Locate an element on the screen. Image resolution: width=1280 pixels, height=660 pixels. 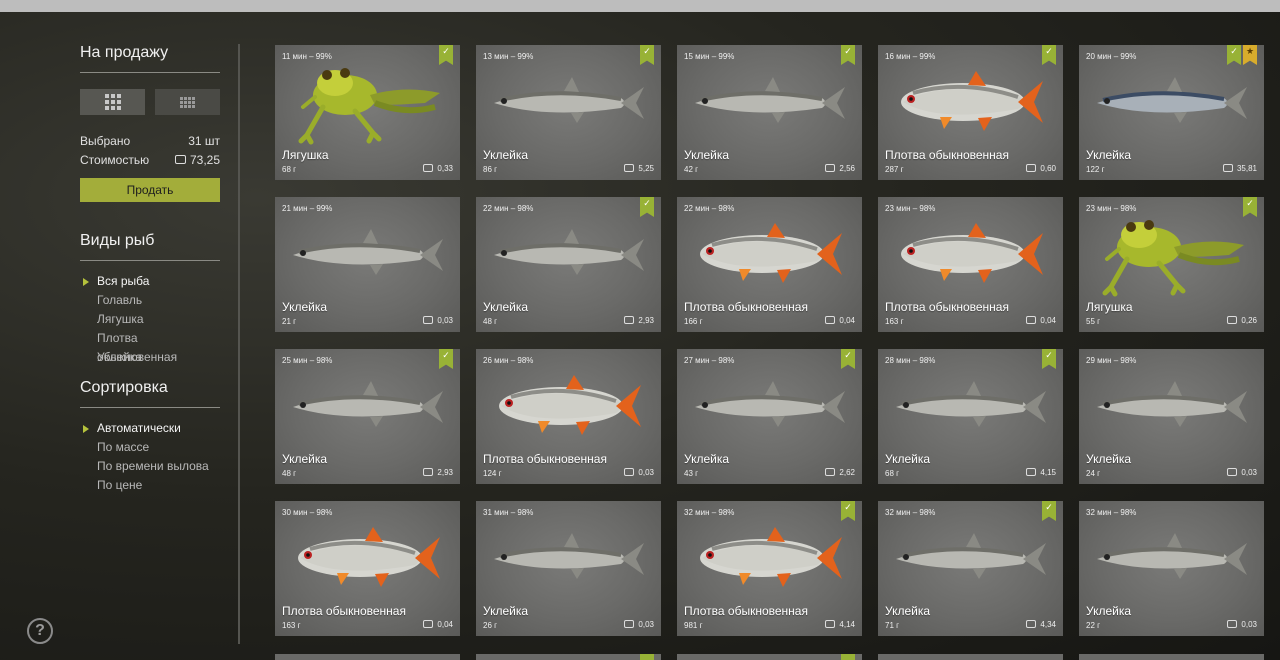
sort-title: Сортировка is located at coordinates (124, 387).